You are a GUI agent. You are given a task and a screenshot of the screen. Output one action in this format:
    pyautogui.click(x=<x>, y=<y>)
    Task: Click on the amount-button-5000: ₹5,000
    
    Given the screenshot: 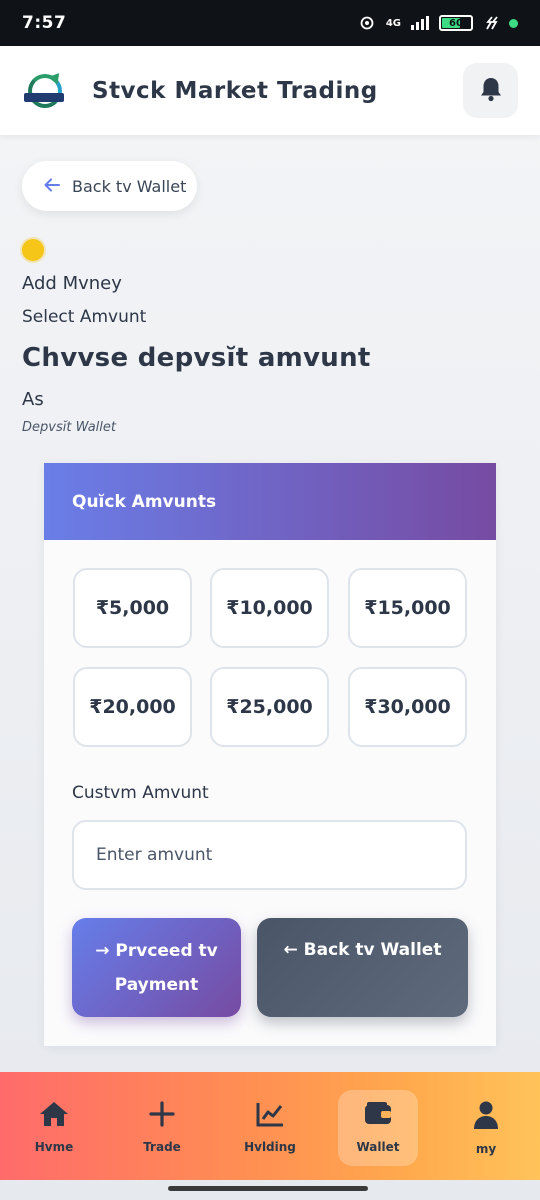 What is the action you would take?
    pyautogui.click(x=132, y=608)
    